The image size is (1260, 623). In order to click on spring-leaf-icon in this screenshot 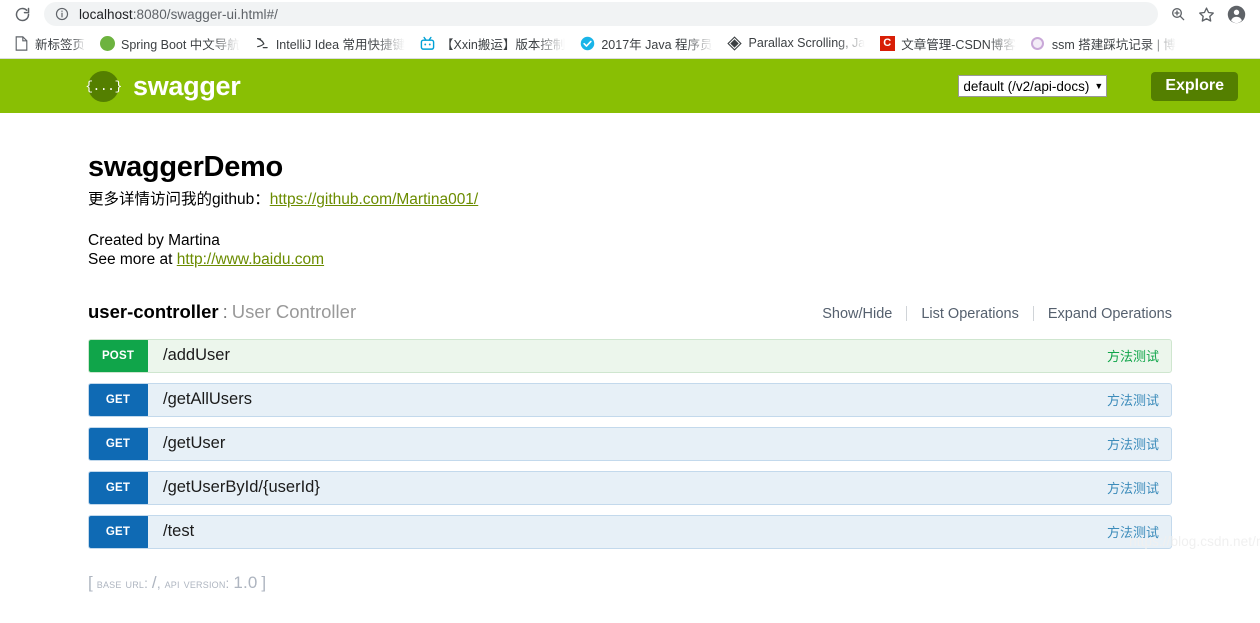, I will do `click(107, 43)`.